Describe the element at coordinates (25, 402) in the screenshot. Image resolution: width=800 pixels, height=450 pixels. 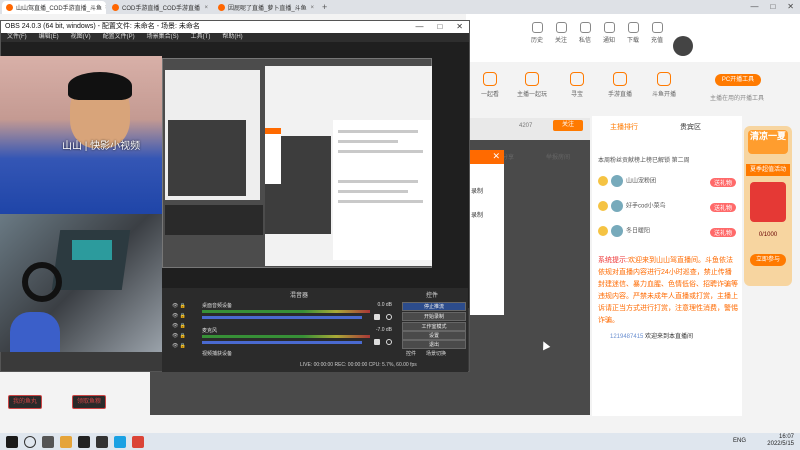
I see `my-fishball-button: 我的鱼丸` at that location.